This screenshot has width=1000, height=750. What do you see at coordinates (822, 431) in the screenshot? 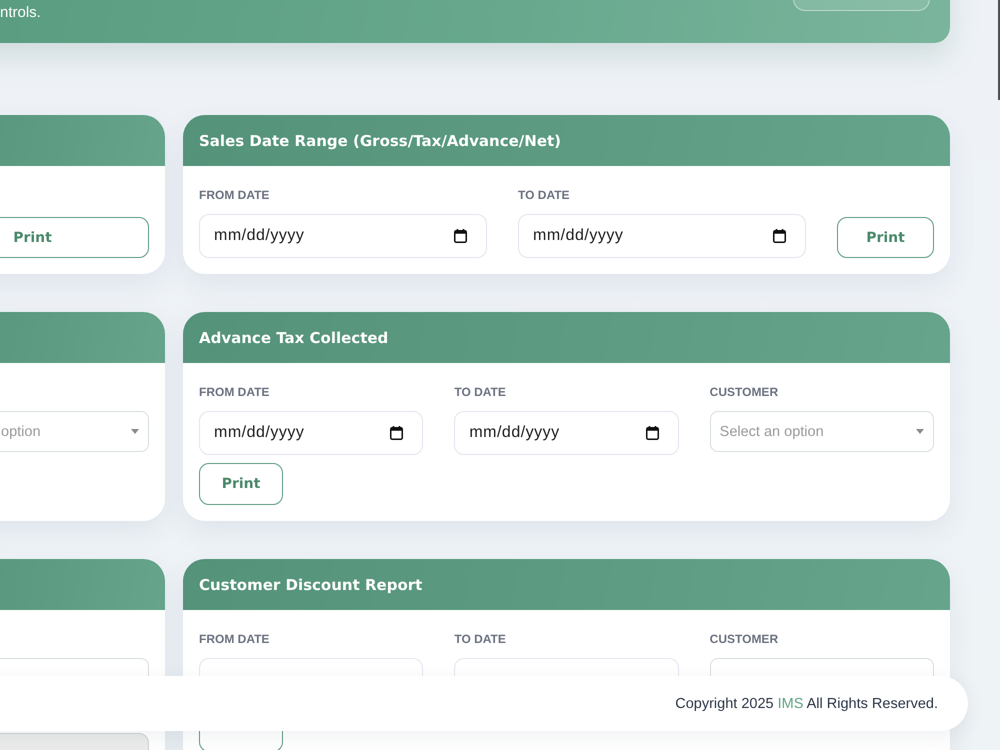
I see `select-field: Select an option` at bounding box center [822, 431].